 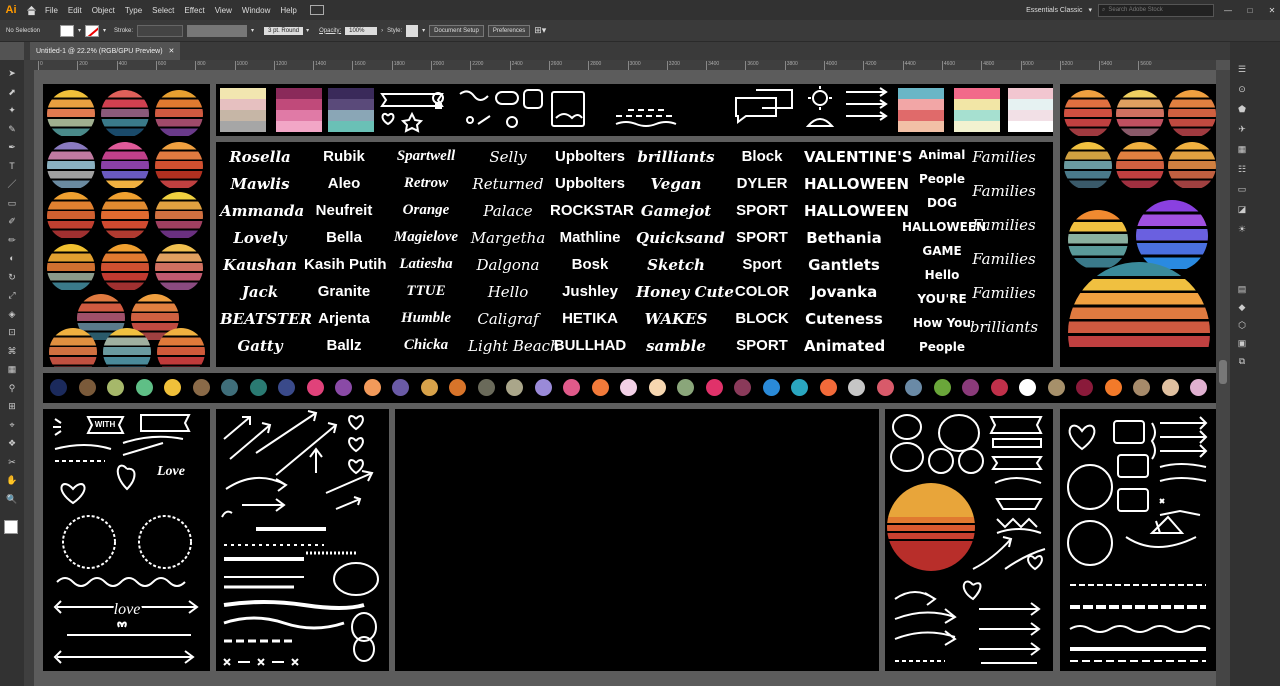 What do you see at coordinates (286, 30) in the screenshot?
I see `brush-definition-field: 3 pt. Round ▾` at bounding box center [286, 30].